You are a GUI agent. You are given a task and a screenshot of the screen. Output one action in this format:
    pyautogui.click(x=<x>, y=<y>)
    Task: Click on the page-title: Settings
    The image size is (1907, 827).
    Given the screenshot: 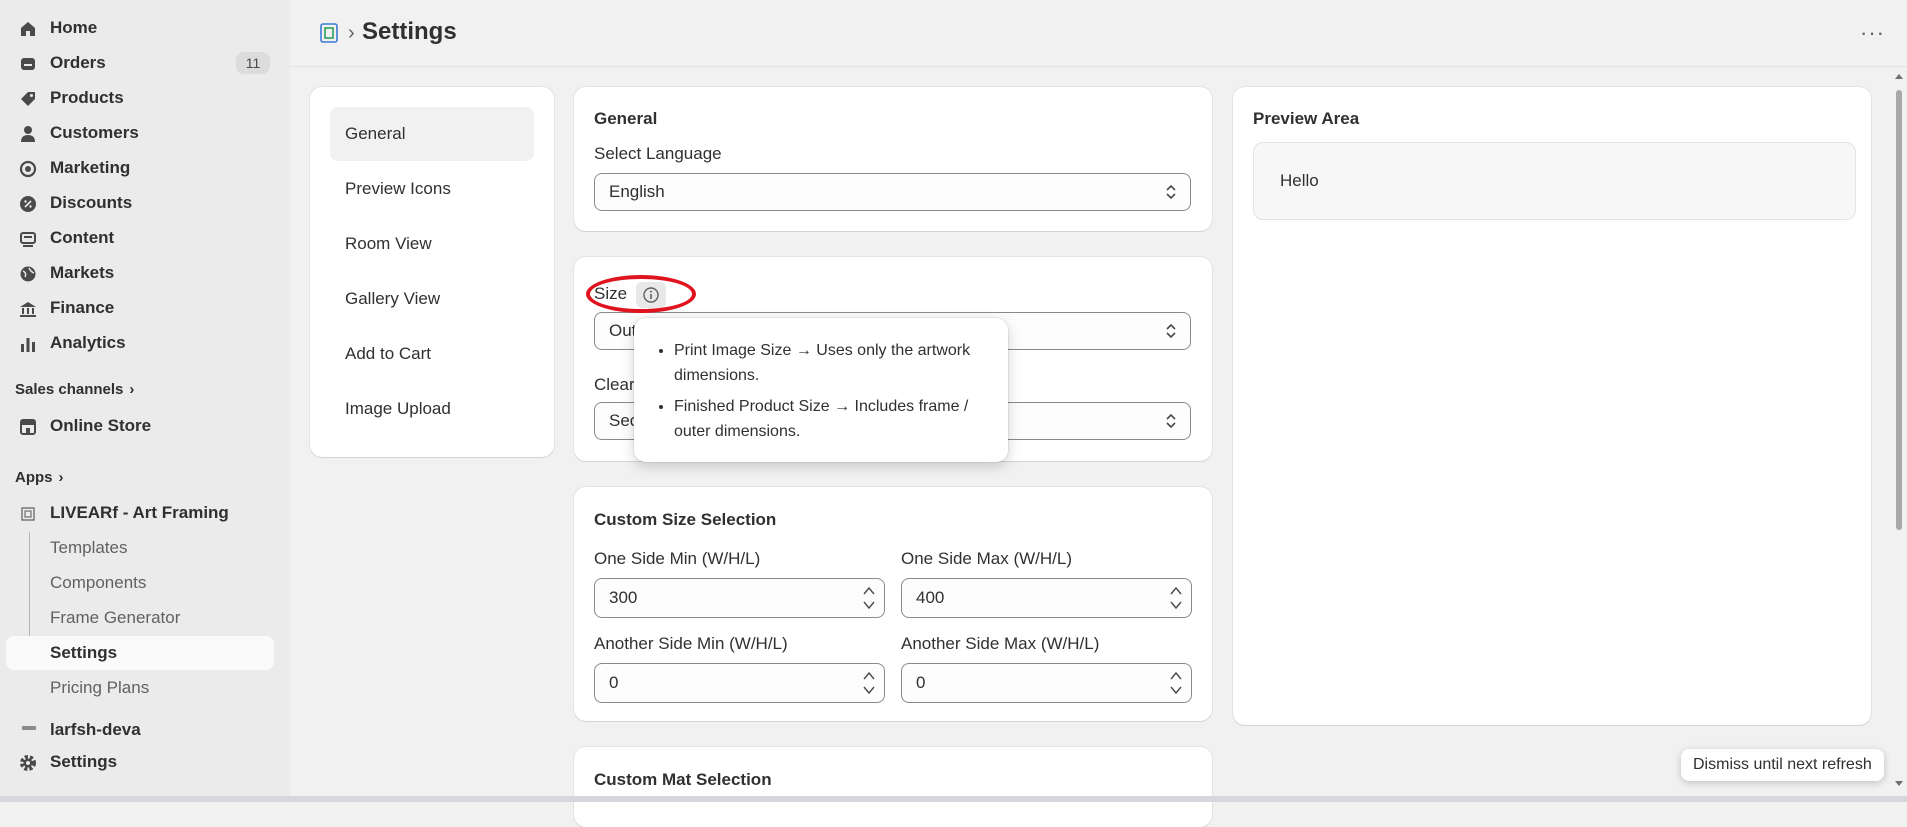 What is the action you would take?
    pyautogui.click(x=409, y=31)
    